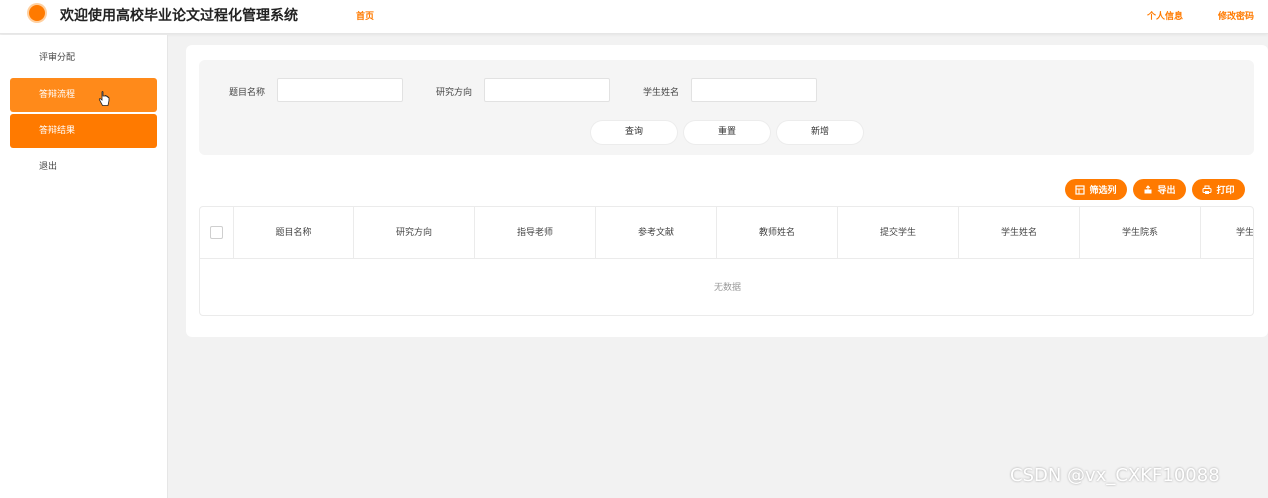 The height and width of the screenshot is (498, 1268). What do you see at coordinates (83, 167) in the screenshot?
I see `sidebar-item-logout: 退出` at bounding box center [83, 167].